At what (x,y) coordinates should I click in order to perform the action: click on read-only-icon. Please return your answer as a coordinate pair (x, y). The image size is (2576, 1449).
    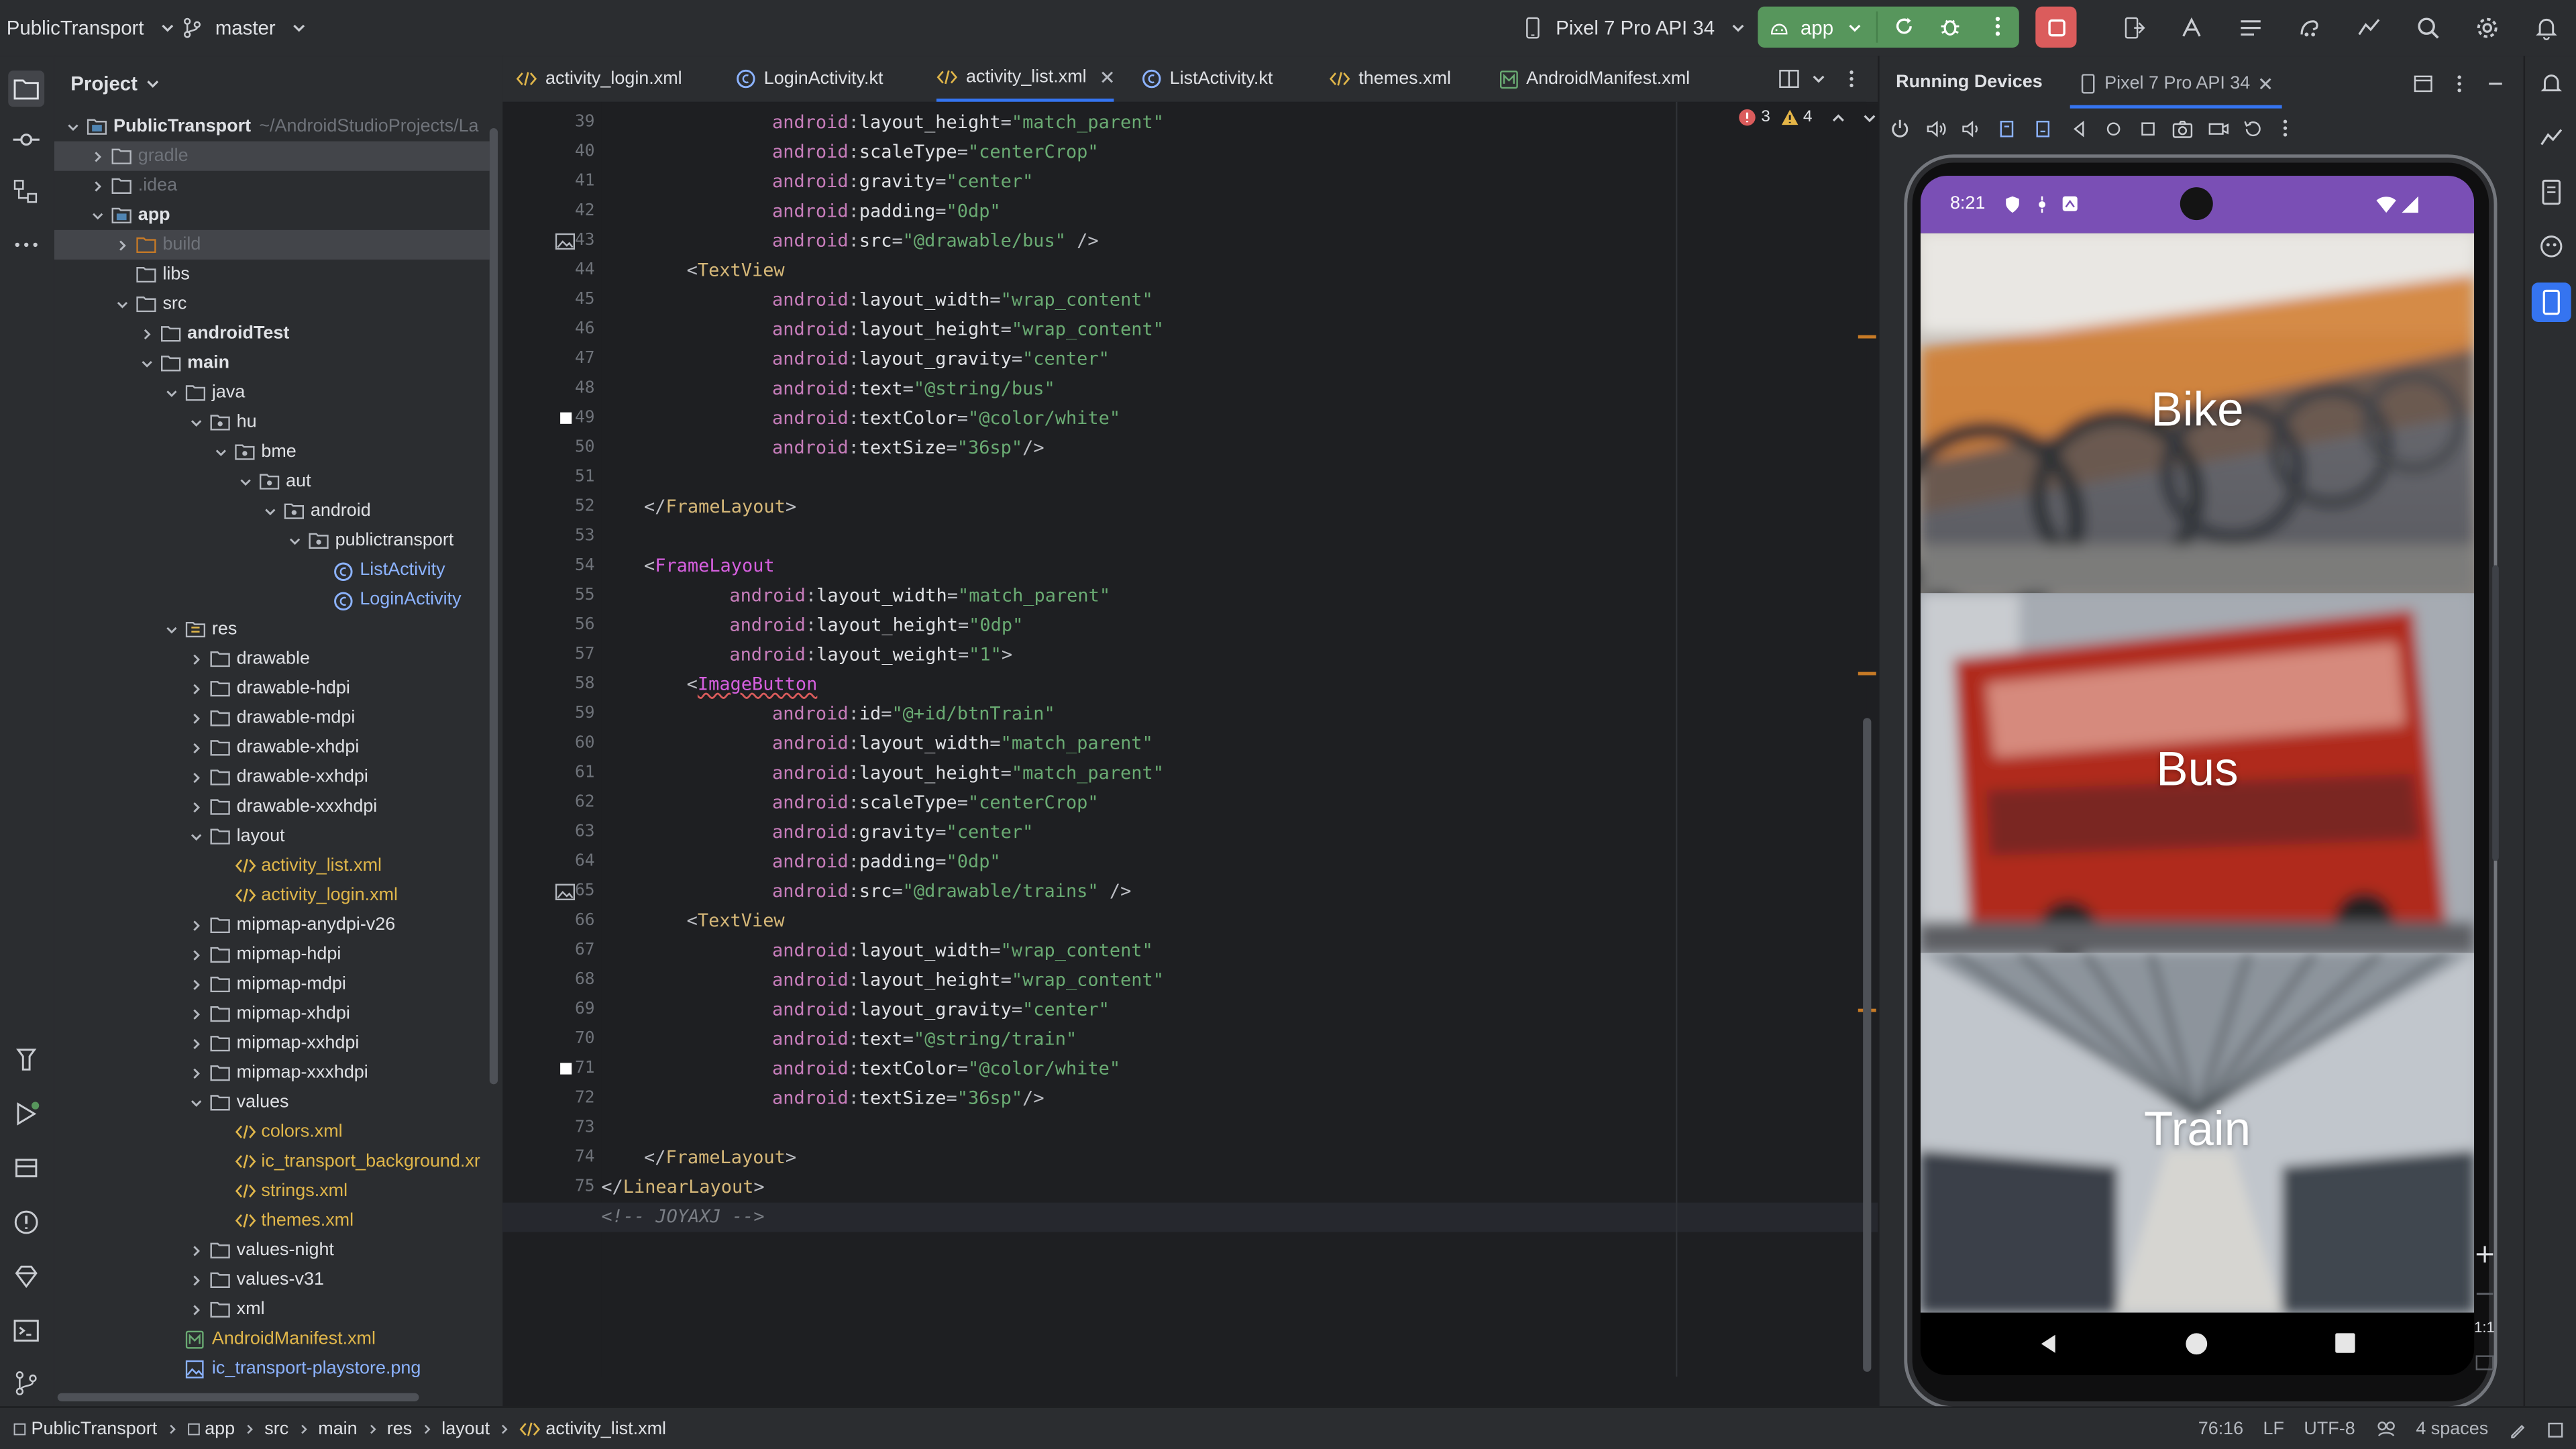
    Looking at the image, I should click on (2517, 1429).